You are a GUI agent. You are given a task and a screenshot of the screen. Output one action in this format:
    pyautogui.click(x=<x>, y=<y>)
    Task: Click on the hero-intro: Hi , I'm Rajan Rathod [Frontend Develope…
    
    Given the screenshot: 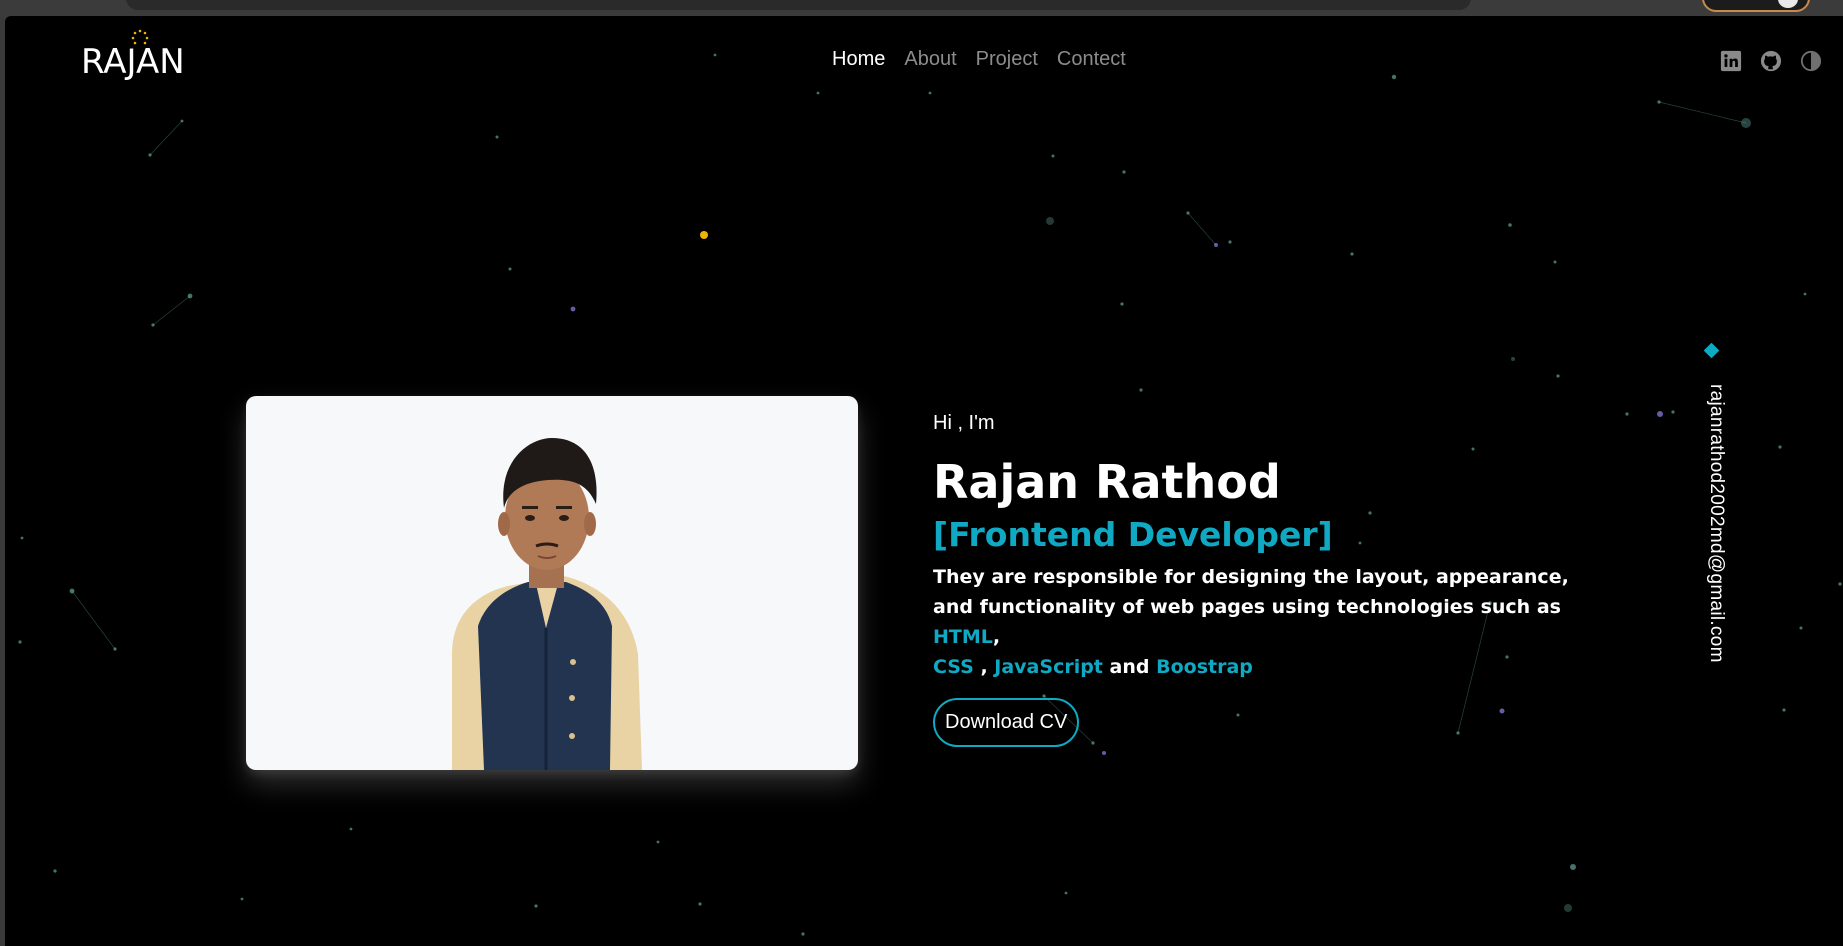 What is the action you would take?
    pyautogui.click(x=1253, y=579)
    